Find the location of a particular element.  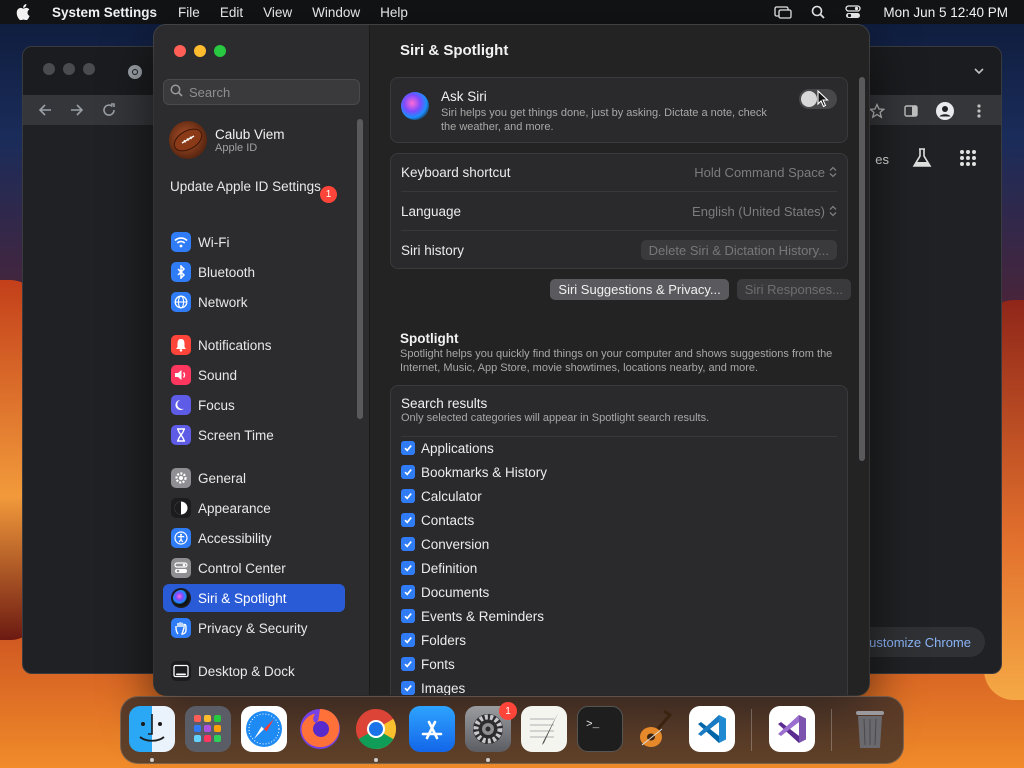

list-item: Bookmarks & History is located at coordinates (474, 472).